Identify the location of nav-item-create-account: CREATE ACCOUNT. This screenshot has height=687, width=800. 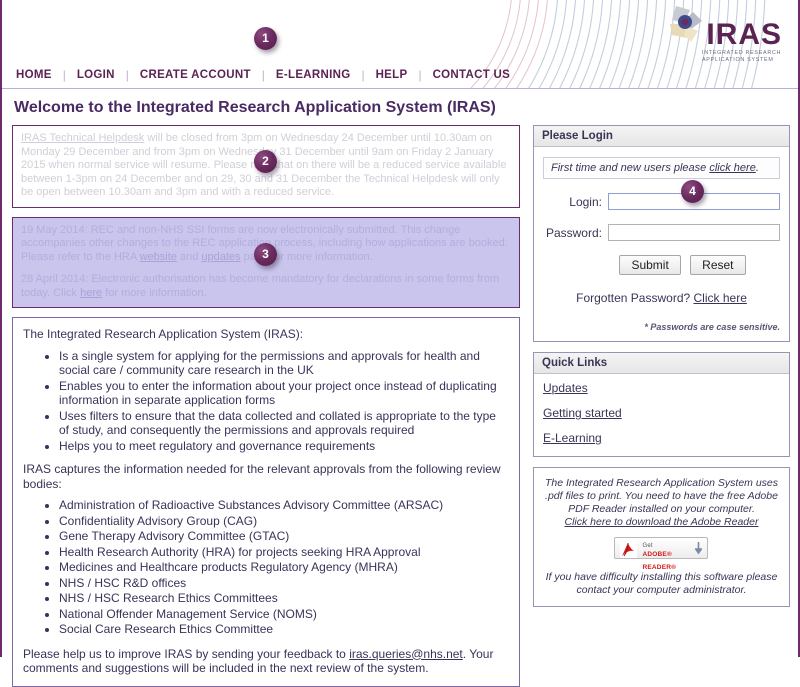
(195, 75).